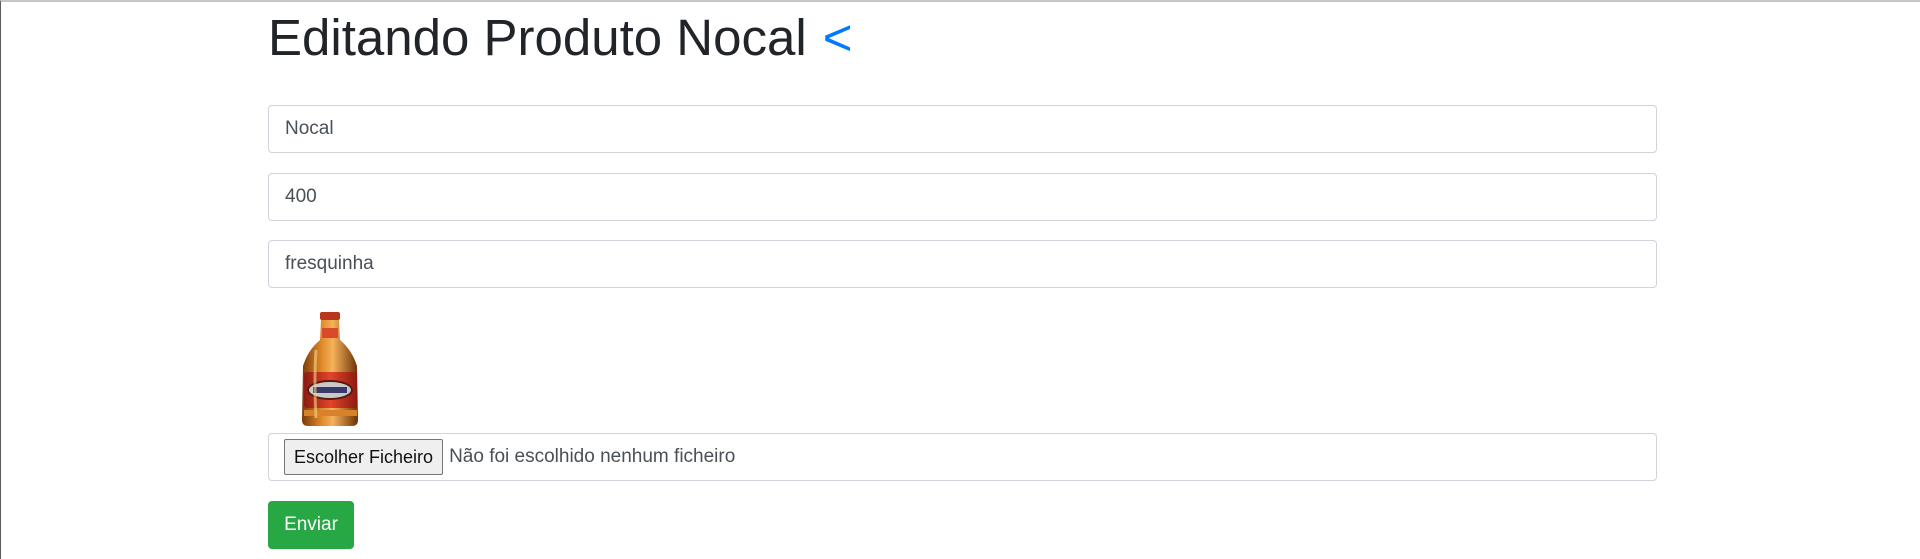 The image size is (1920, 559). Describe the element at coordinates (962, 264) in the screenshot. I see `product-description-input` at that location.